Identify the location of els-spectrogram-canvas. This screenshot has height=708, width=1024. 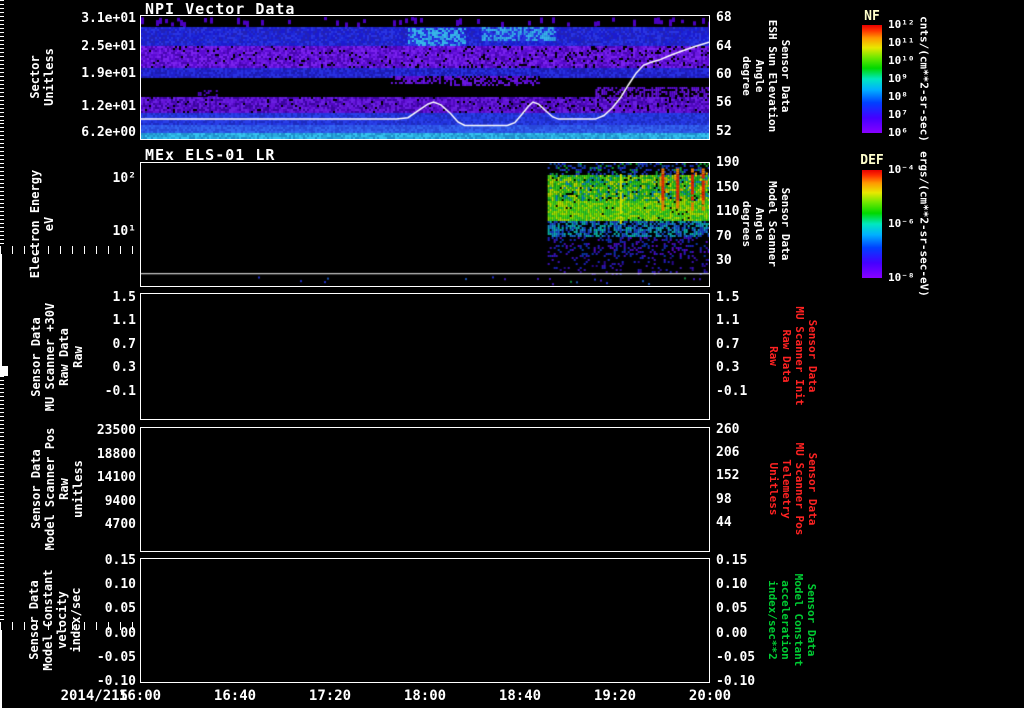
(425, 224).